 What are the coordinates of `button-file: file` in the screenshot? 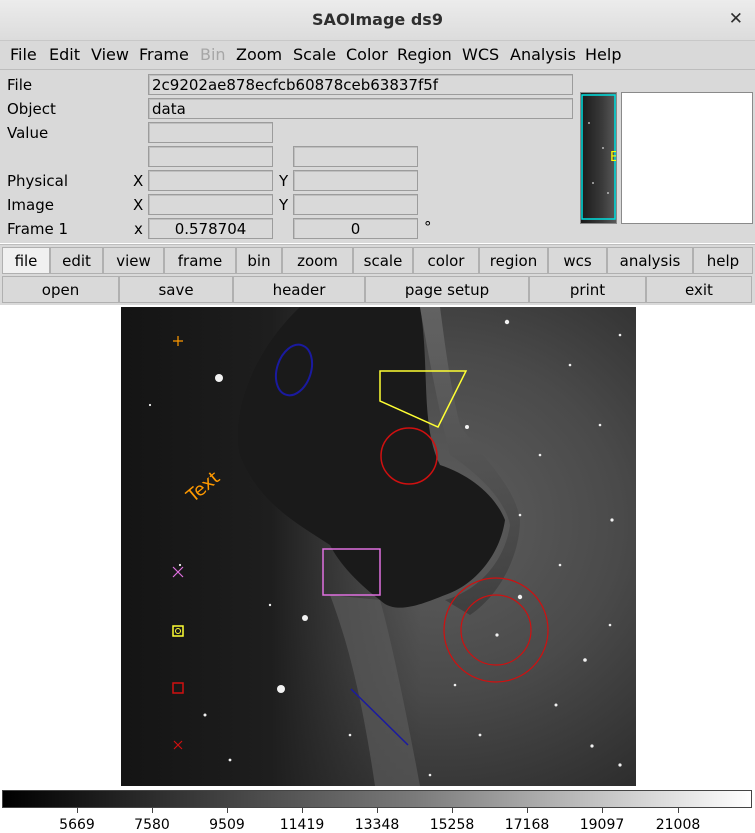 It's located at (26, 260).